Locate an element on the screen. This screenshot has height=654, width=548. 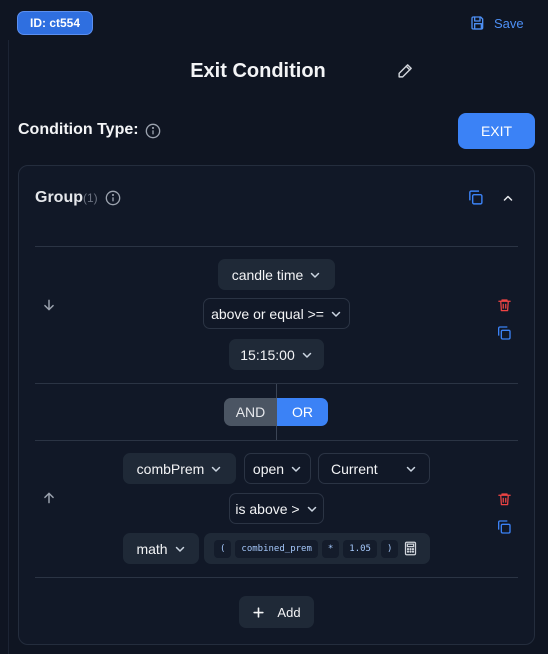
period-value: Current is located at coordinates (354, 468).